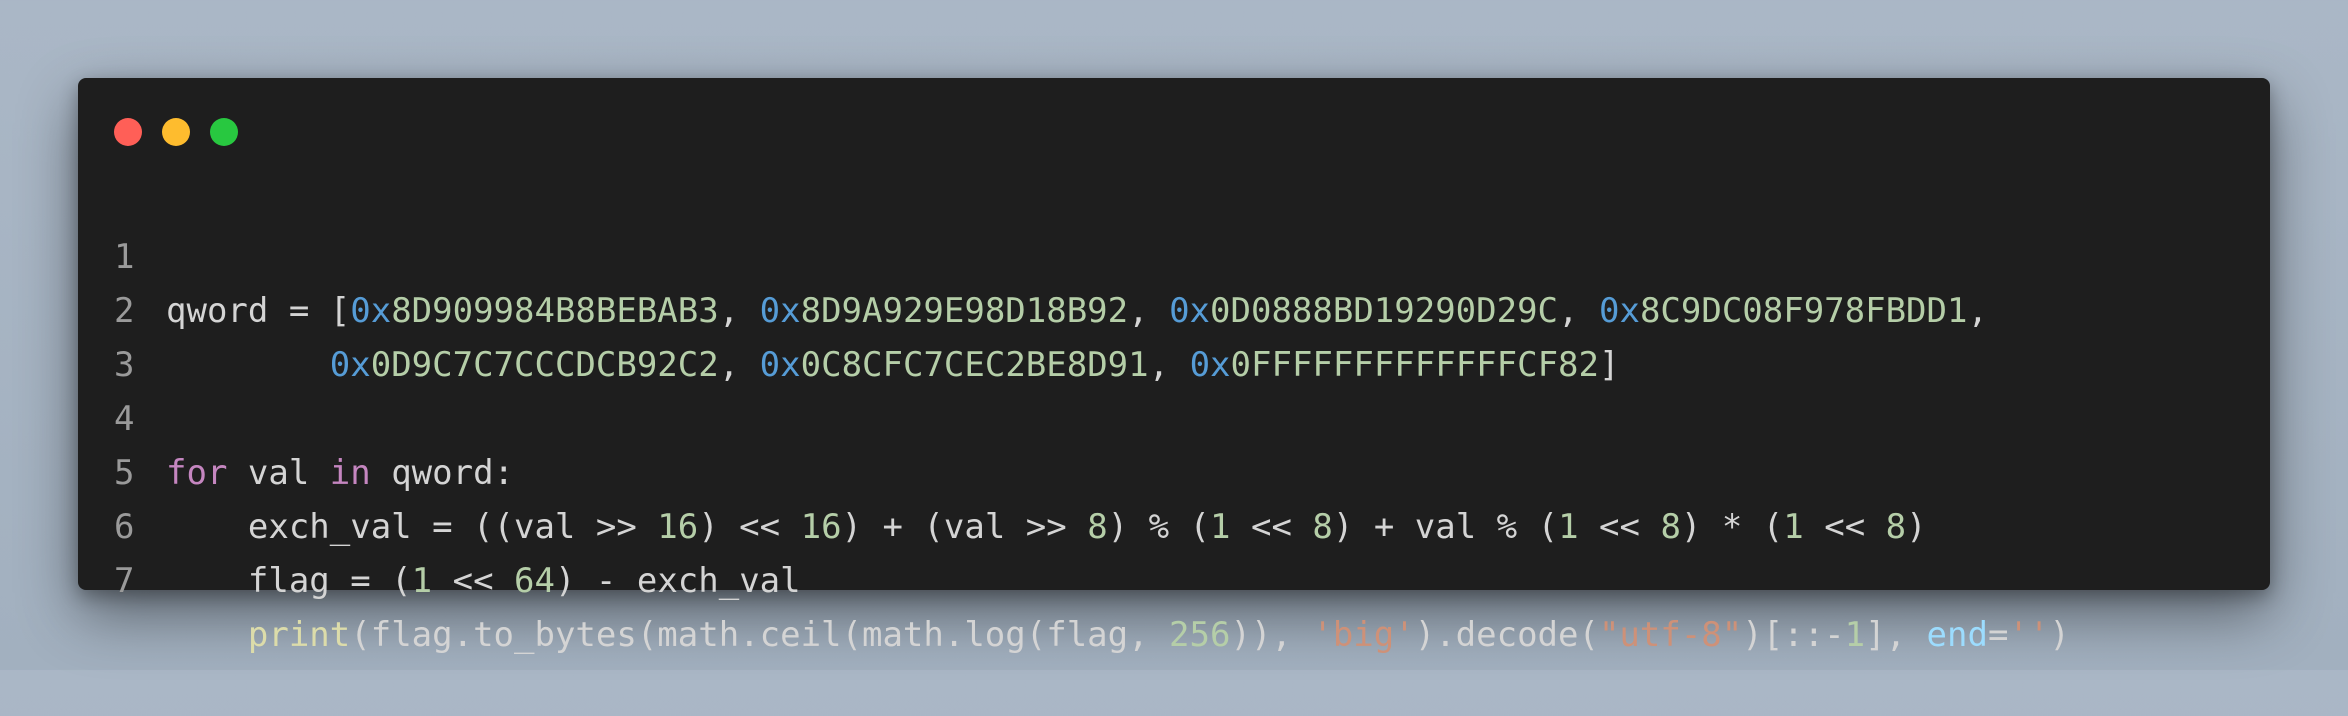 This screenshot has width=2348, height=716. I want to click on string-token: "utf-8", so click(1670, 635).